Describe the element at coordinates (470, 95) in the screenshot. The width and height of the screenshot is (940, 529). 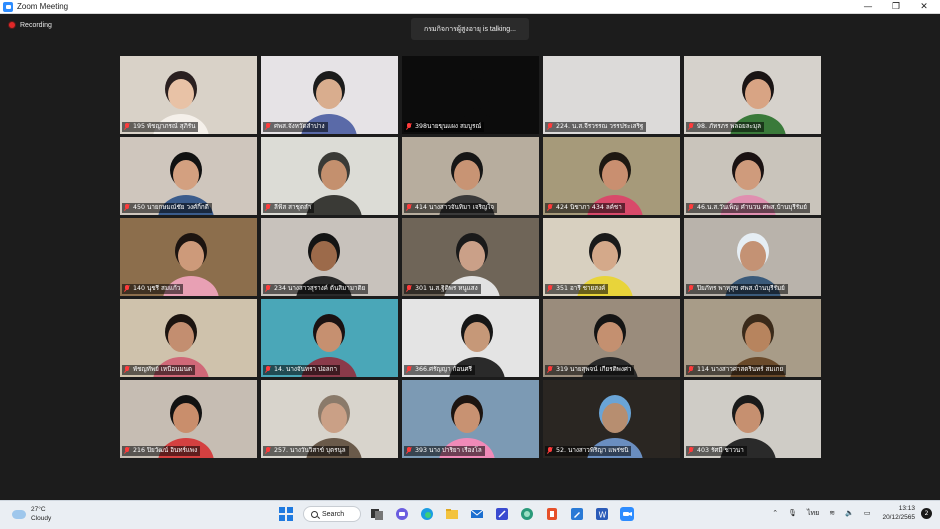
I see `participant-tile: 398นายขุนแผง สมบูรณ์` at that location.